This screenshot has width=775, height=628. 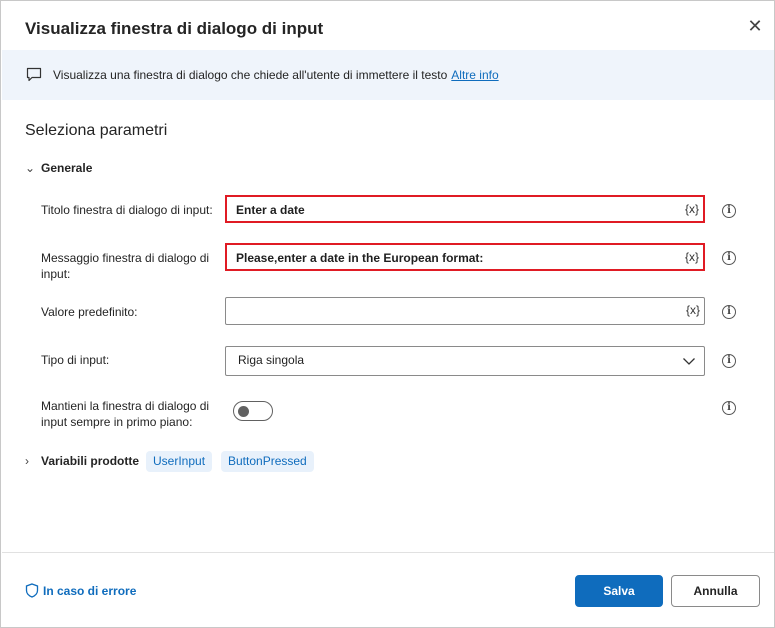 What do you see at coordinates (715, 591) in the screenshot?
I see `cancel-button: Annulla` at bounding box center [715, 591].